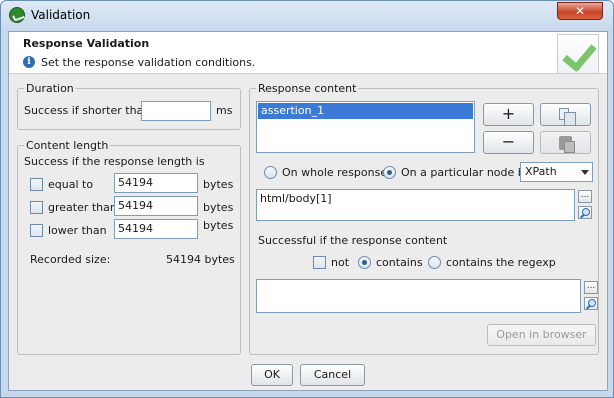 Image resolution: width=614 pixels, height=398 pixels. Describe the element at coordinates (307, 16) in the screenshot. I see `title-bar: Validation ✕` at that location.